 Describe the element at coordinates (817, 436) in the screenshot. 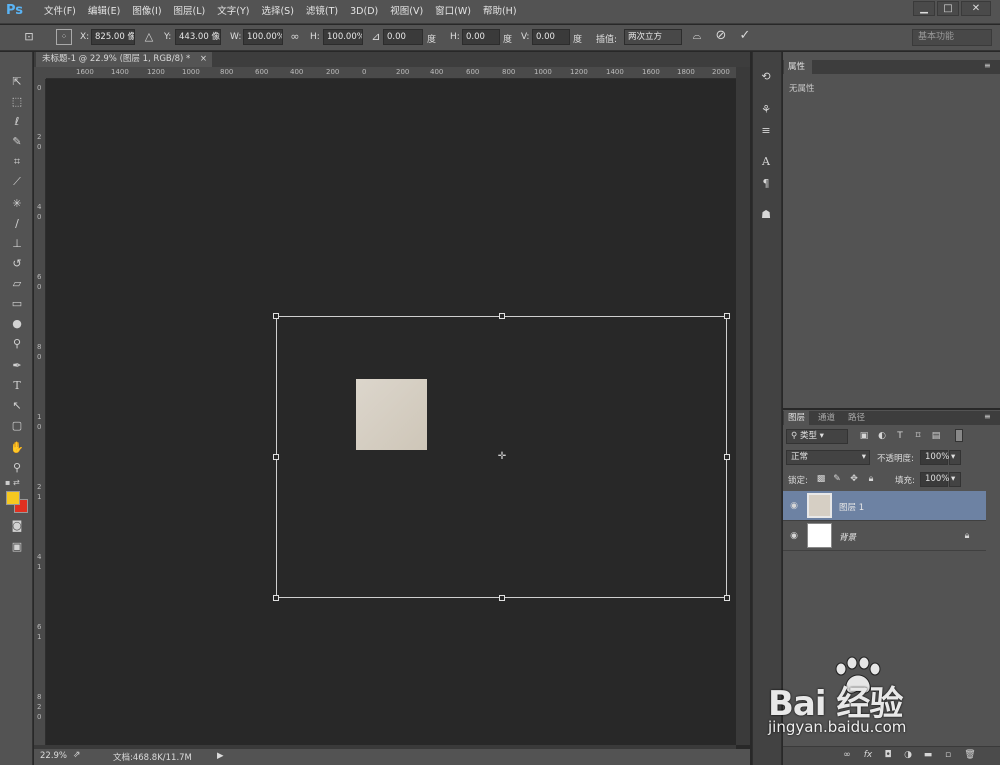

I see `layer-filter-select: ⚲ 类型 ▾` at that location.